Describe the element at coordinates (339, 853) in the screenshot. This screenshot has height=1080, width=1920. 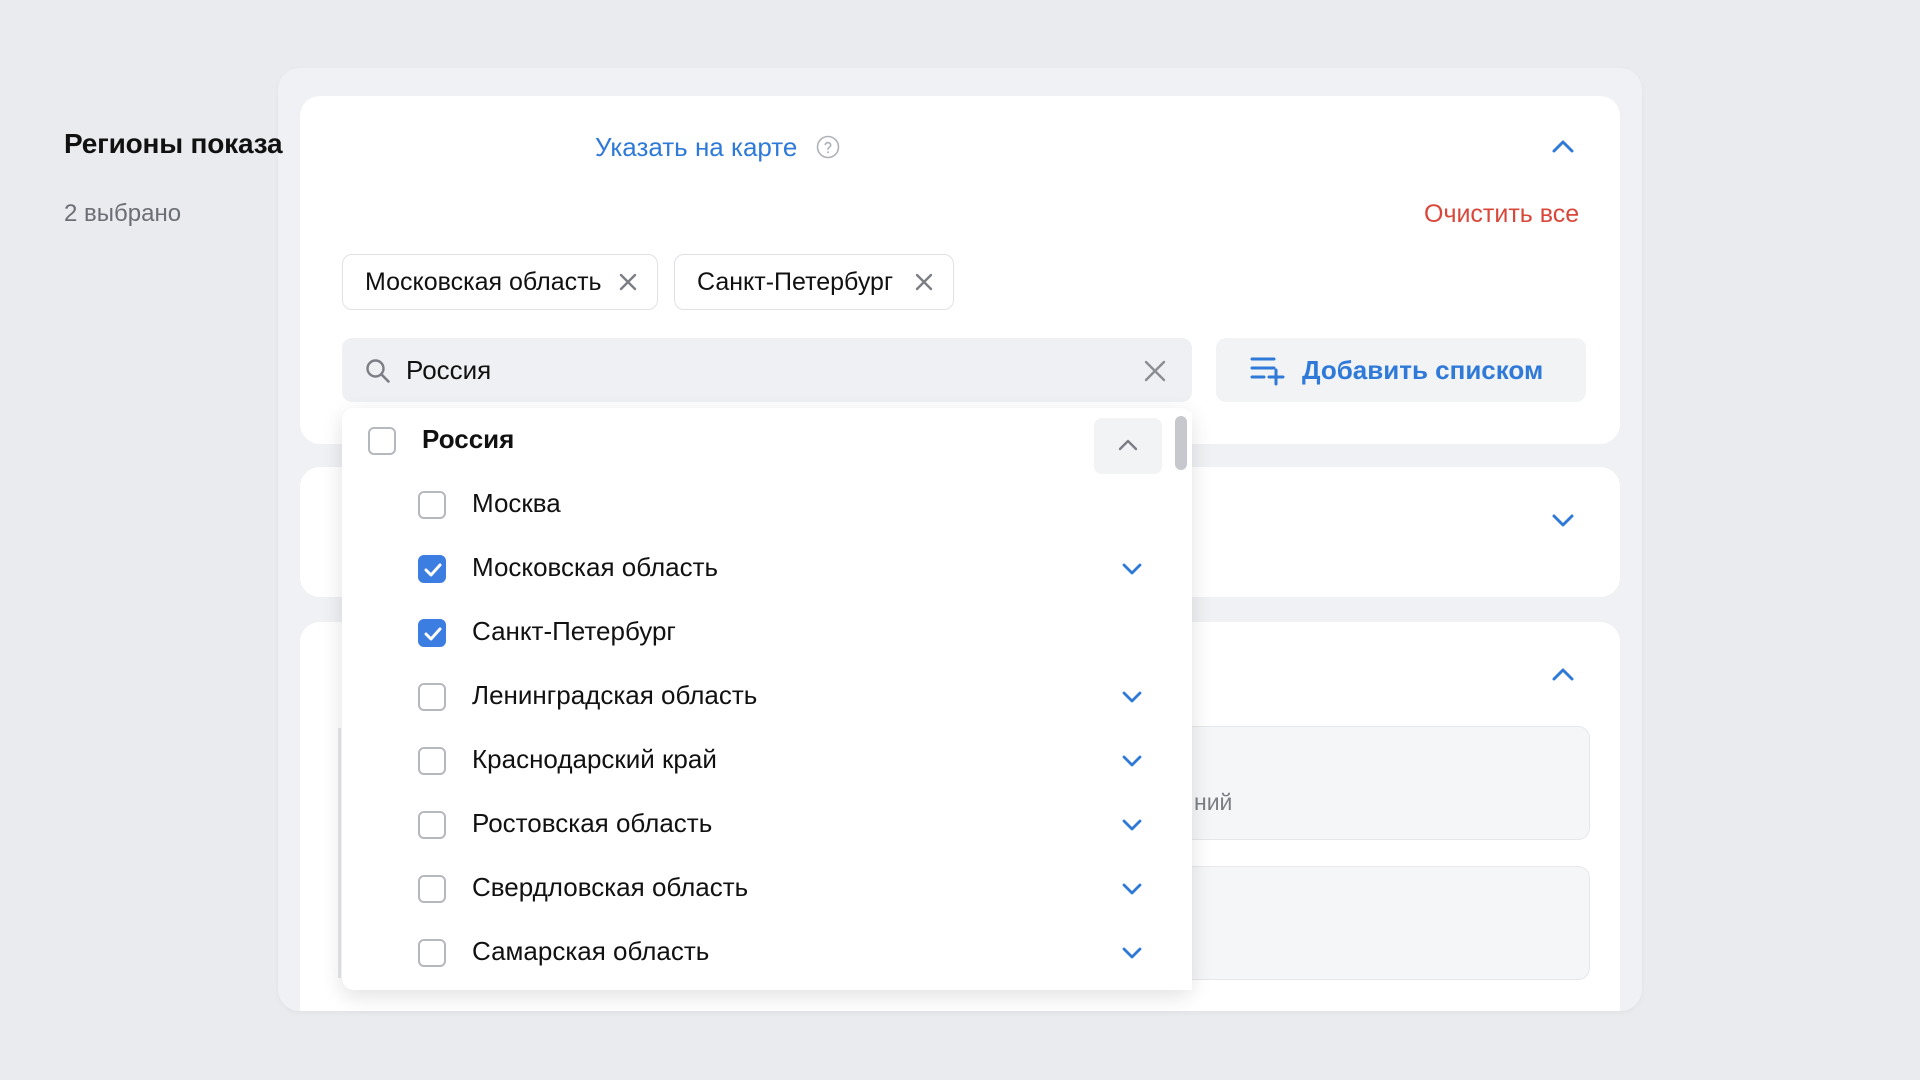
I see `input-border-fragment` at that location.